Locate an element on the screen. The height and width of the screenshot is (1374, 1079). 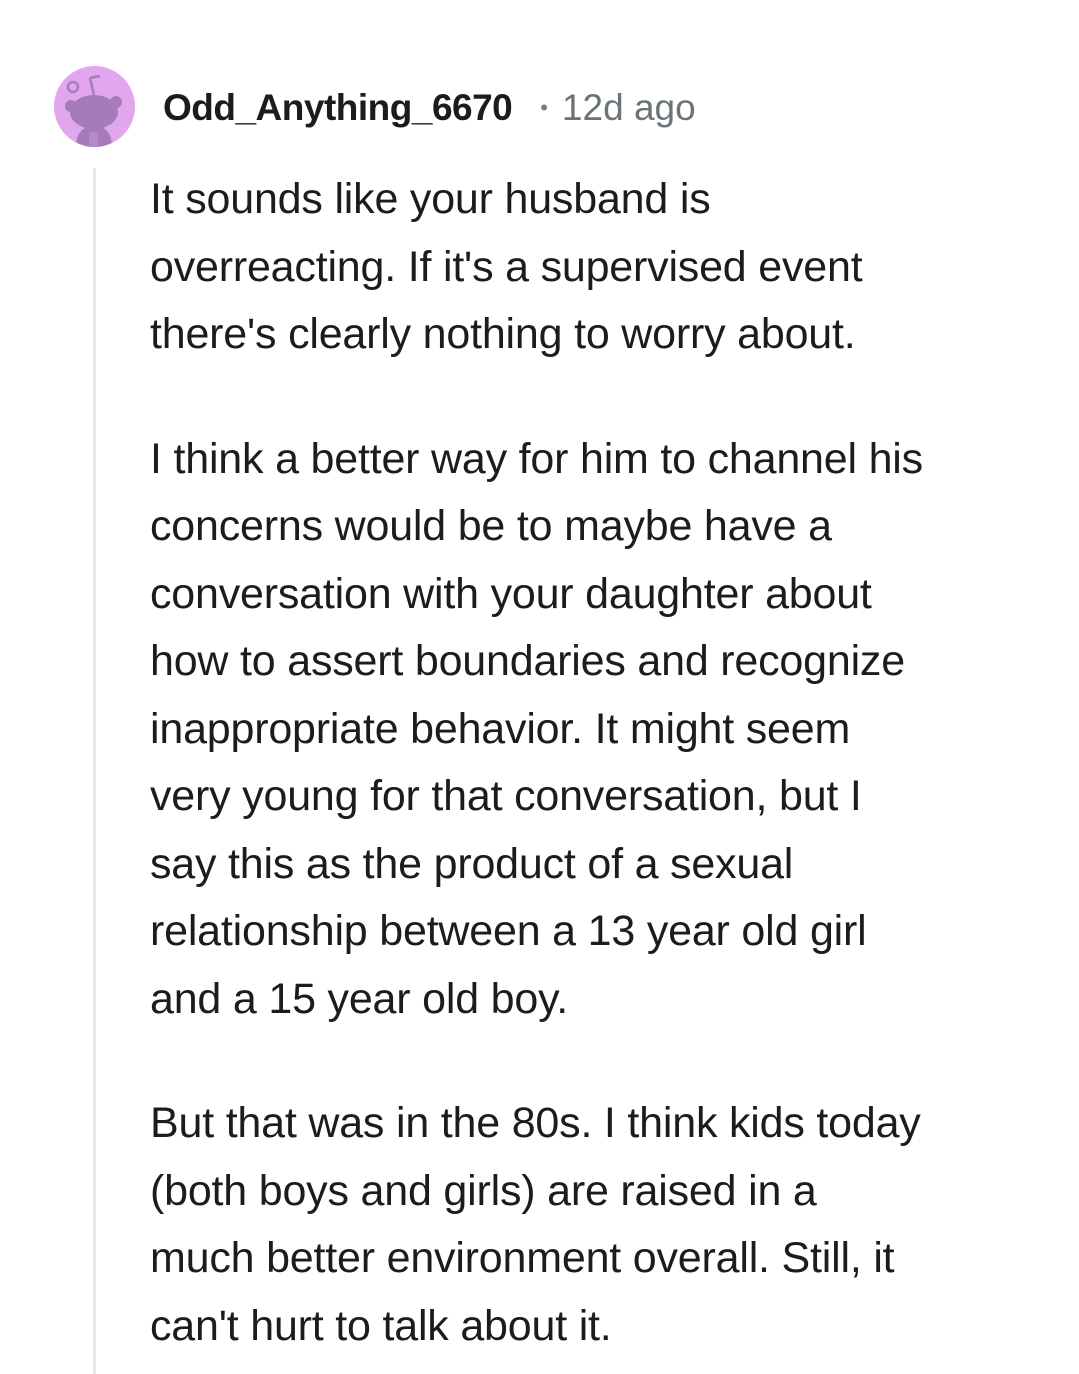
text-line: conversation with your daughter about is located at coordinates (511, 593).